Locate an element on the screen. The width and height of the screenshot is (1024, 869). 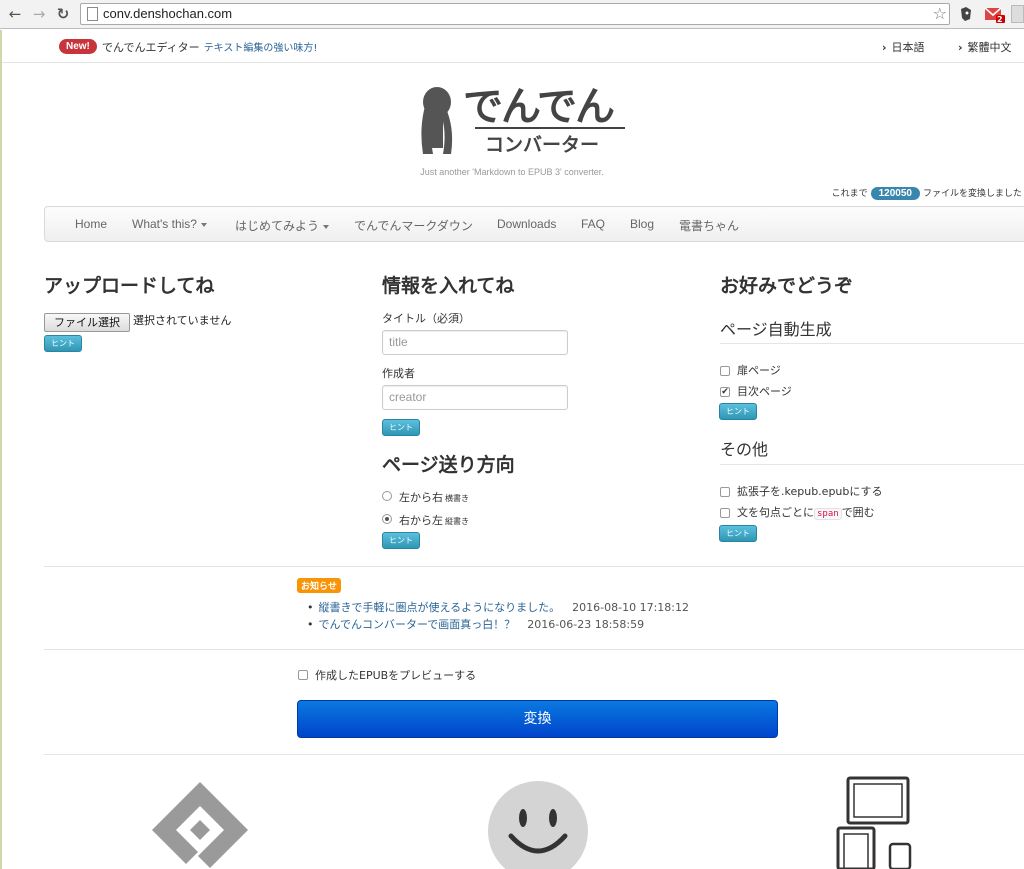
autogen-heading: ページ自動生成 is located at coordinates (776, 329).